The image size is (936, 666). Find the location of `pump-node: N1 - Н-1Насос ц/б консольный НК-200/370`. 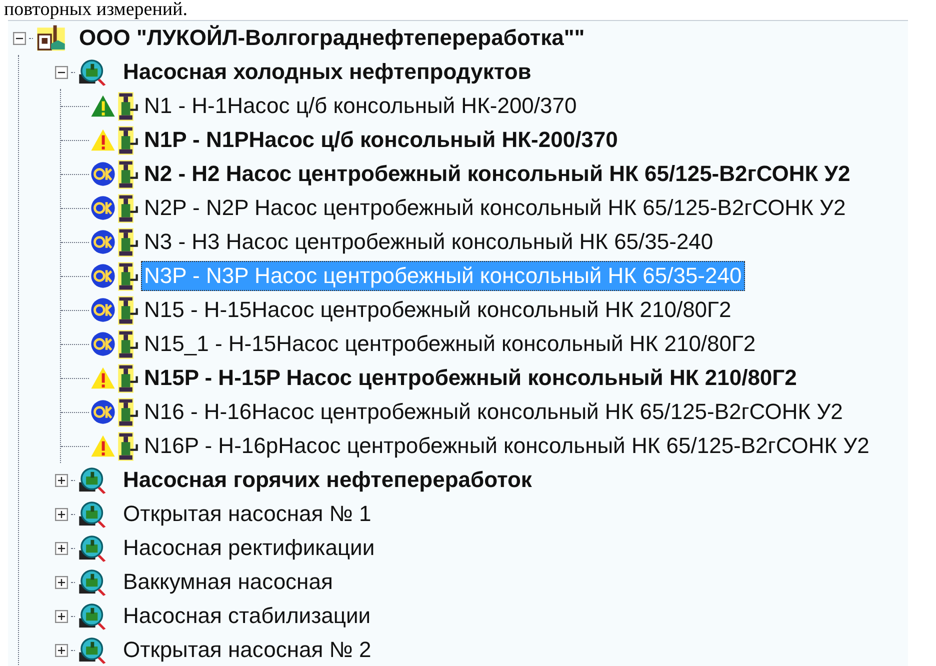

pump-node: N1 - Н-1Насос ц/б консольный НК-200/370 is located at coordinates (360, 106).